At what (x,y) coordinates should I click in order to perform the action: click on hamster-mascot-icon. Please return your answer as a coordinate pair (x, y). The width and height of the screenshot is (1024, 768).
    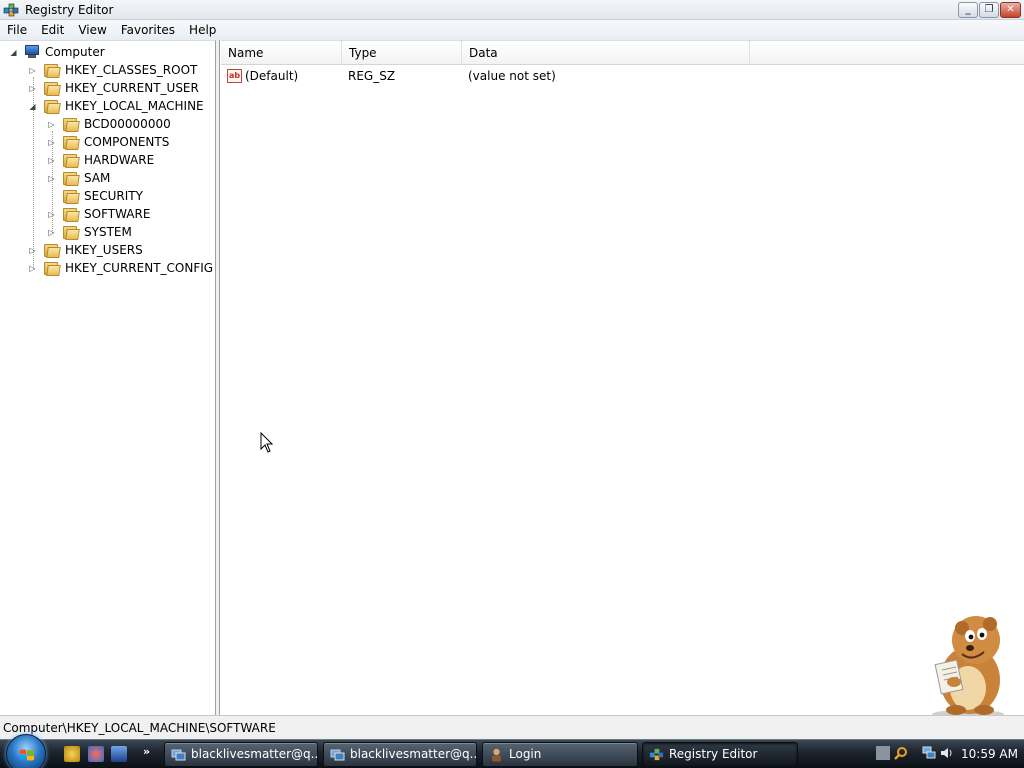
    Looking at the image, I should click on (968, 667).